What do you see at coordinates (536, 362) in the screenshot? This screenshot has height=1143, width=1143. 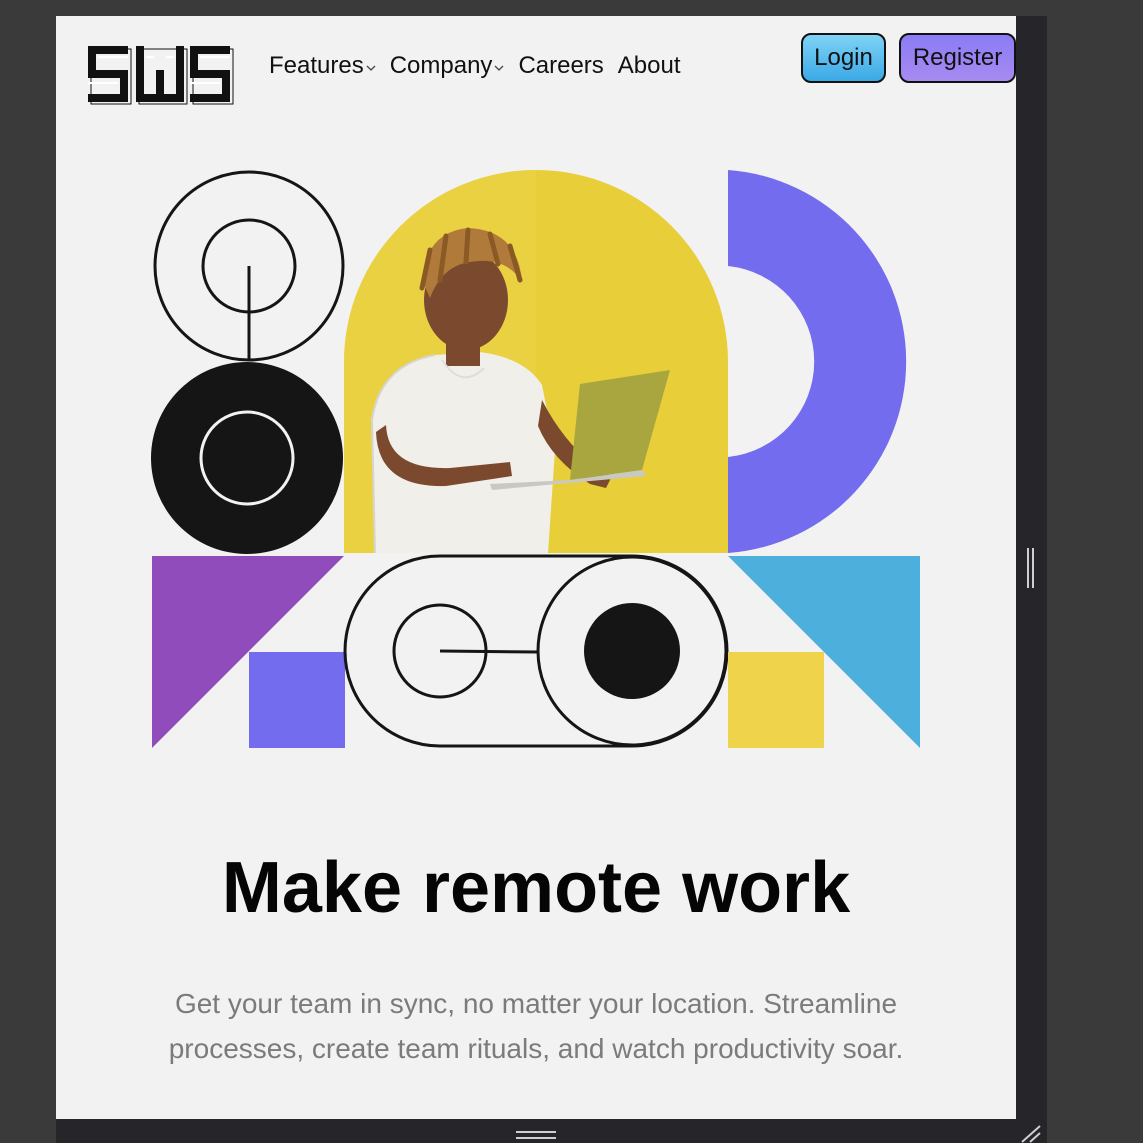 I see `hero-photo` at bounding box center [536, 362].